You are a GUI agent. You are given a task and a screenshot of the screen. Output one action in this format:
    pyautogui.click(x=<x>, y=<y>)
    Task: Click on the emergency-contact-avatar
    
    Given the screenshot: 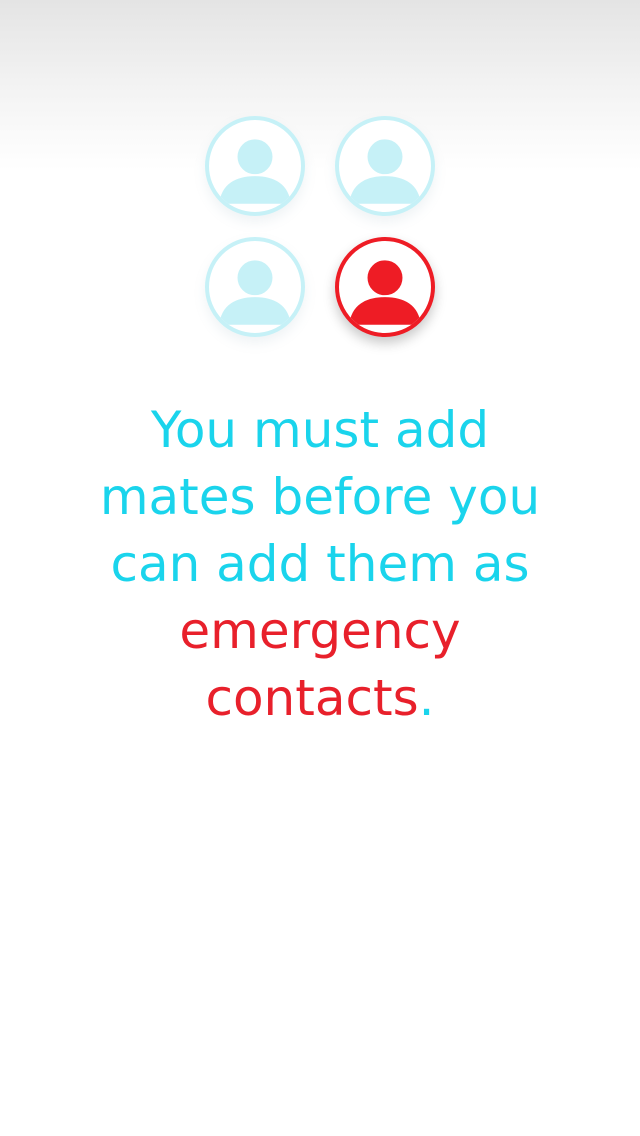 What is the action you would take?
    pyautogui.click(x=385, y=287)
    